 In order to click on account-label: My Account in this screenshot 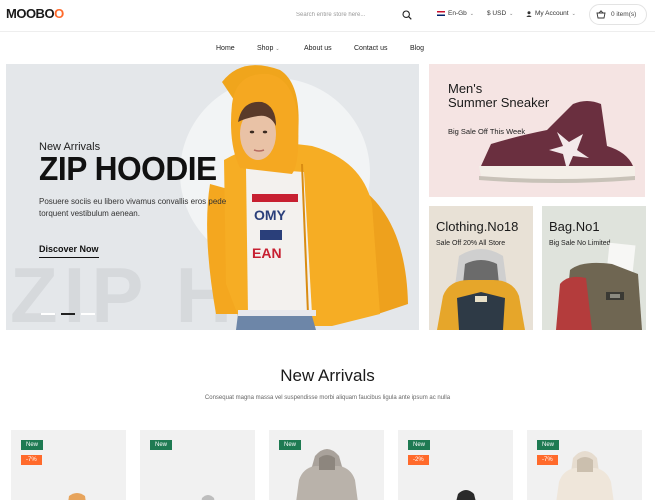, I will do `click(552, 13)`.